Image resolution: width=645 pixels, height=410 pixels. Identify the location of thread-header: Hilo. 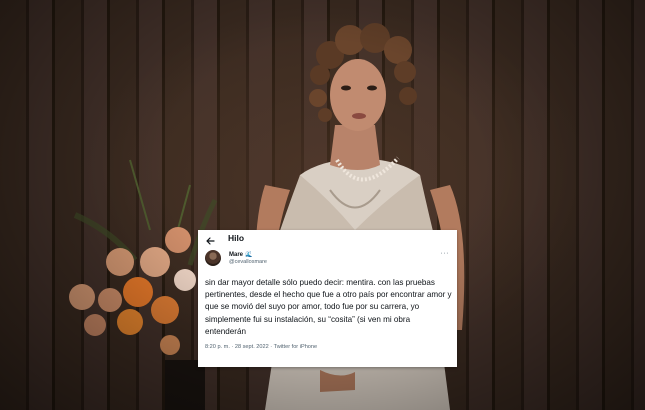
(327, 238).